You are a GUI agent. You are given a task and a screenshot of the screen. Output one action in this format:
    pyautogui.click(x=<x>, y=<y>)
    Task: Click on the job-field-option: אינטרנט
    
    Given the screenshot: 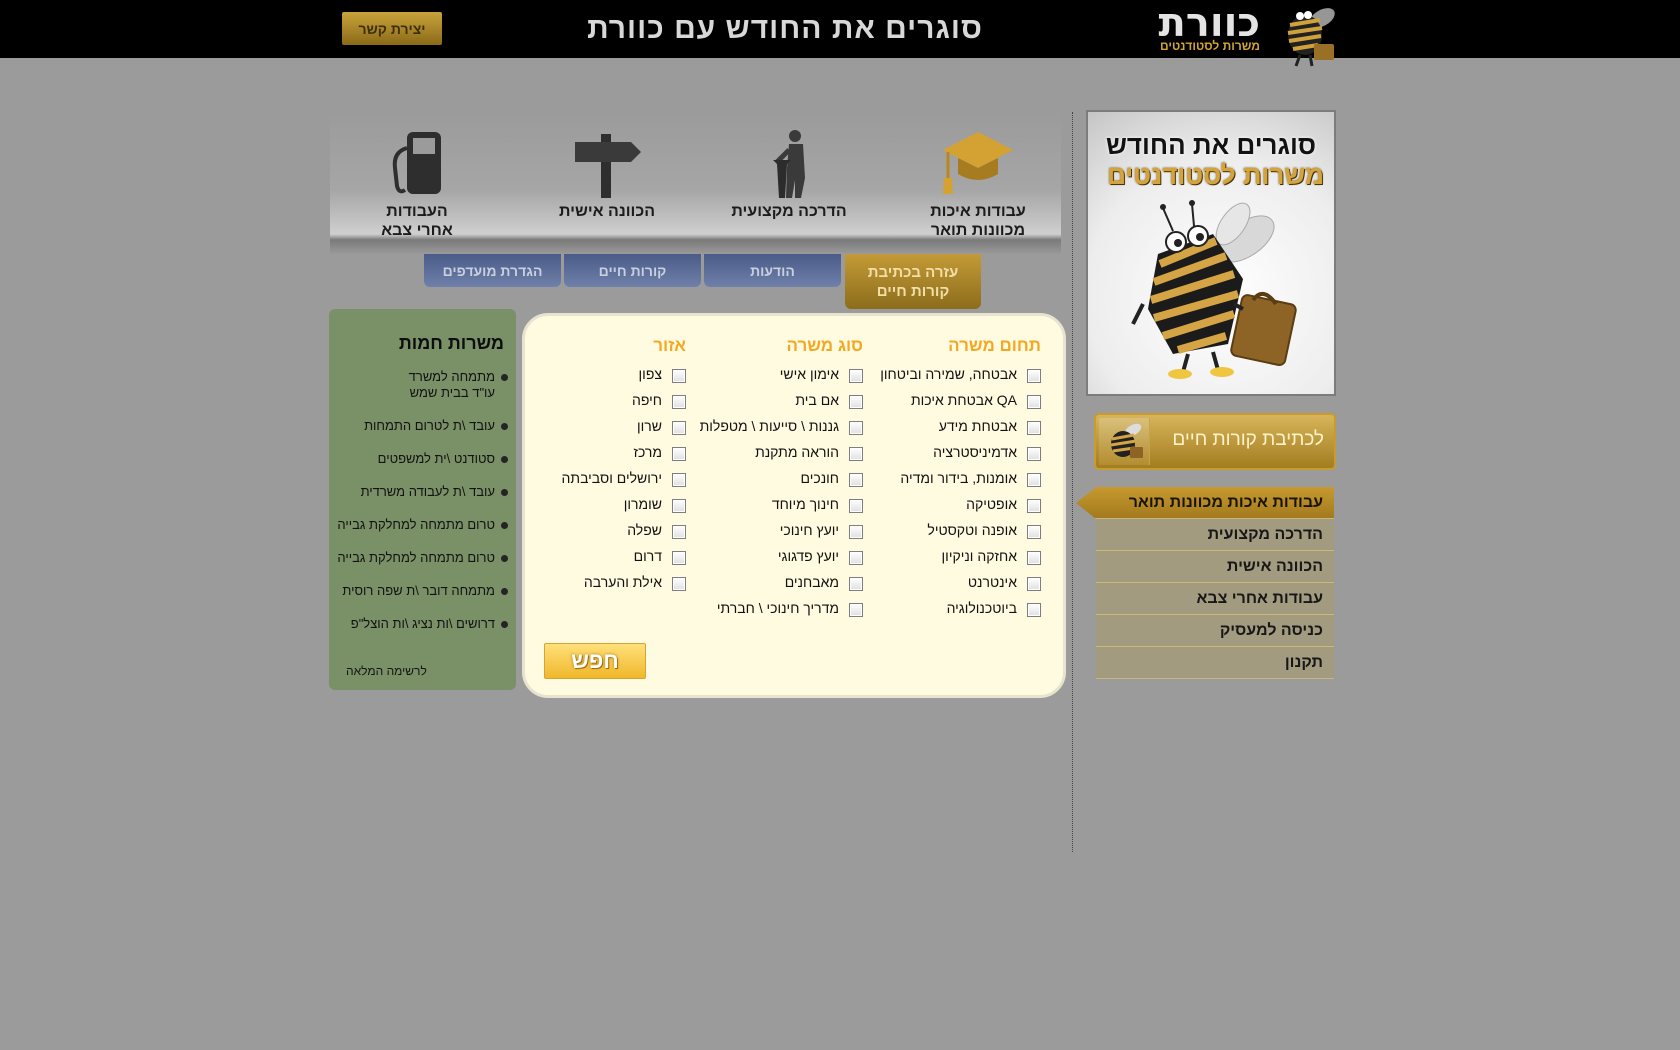 What is the action you would take?
    pyautogui.click(x=946, y=582)
    